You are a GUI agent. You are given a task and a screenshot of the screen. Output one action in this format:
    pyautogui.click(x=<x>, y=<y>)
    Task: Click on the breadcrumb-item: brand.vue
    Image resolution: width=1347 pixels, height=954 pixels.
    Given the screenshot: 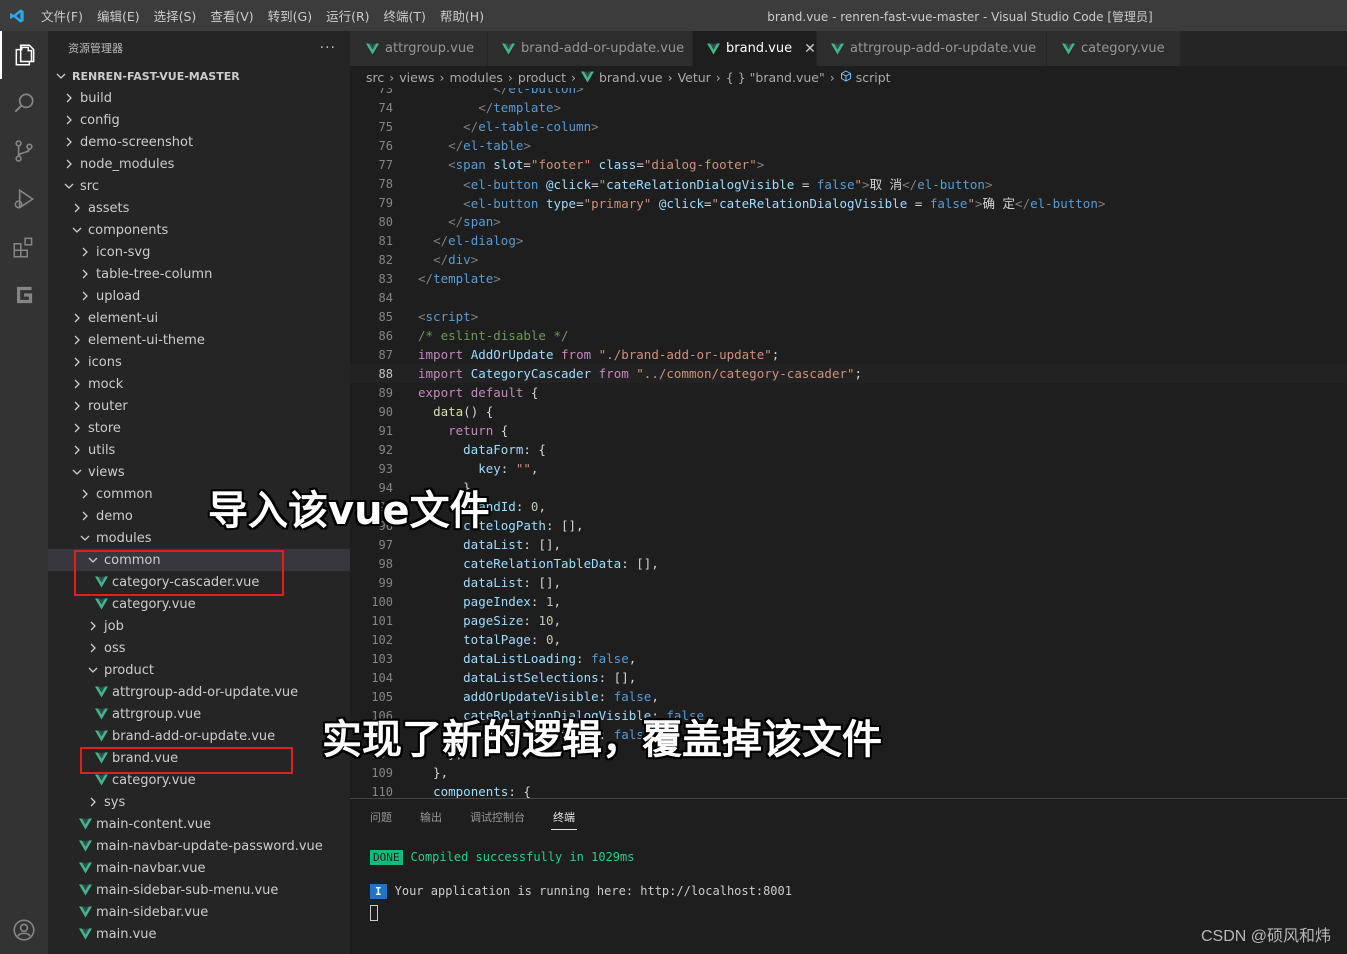 What is the action you would take?
    pyautogui.click(x=631, y=77)
    